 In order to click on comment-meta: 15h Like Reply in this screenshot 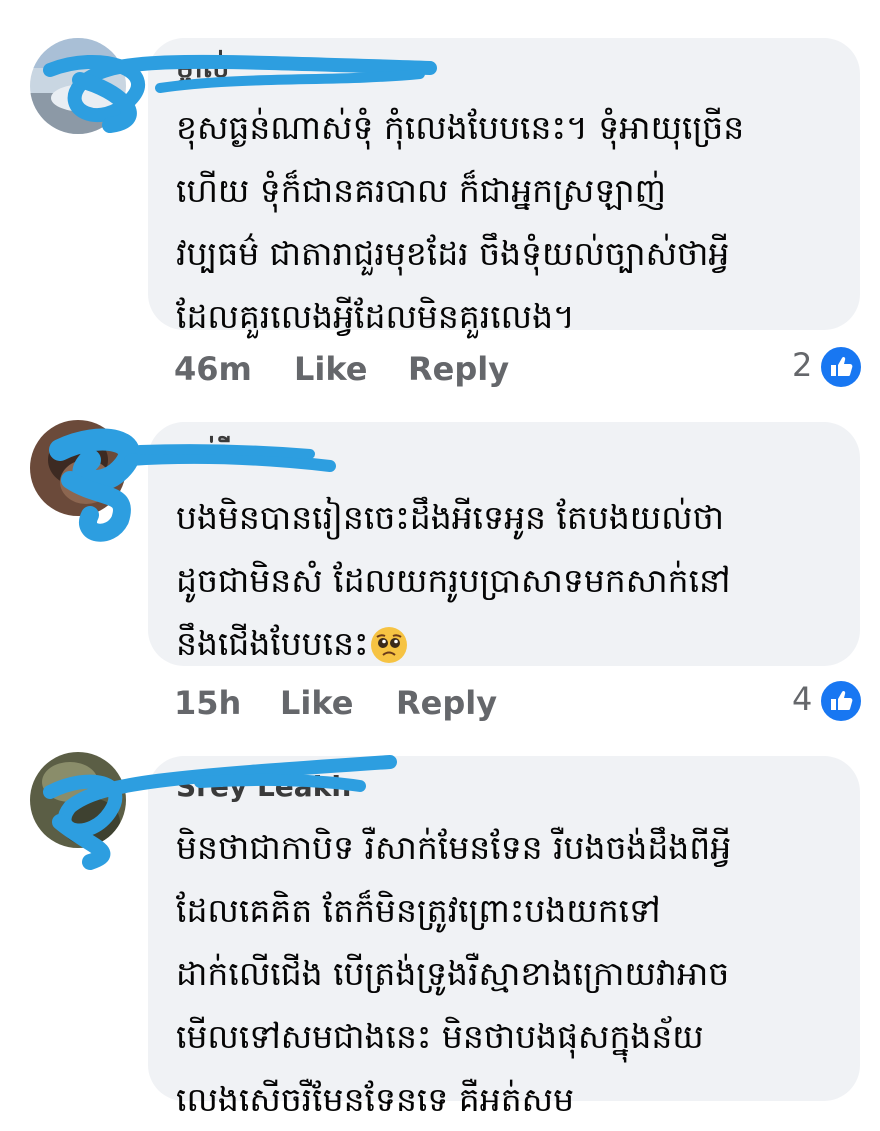, I will do `click(440, 706)`.